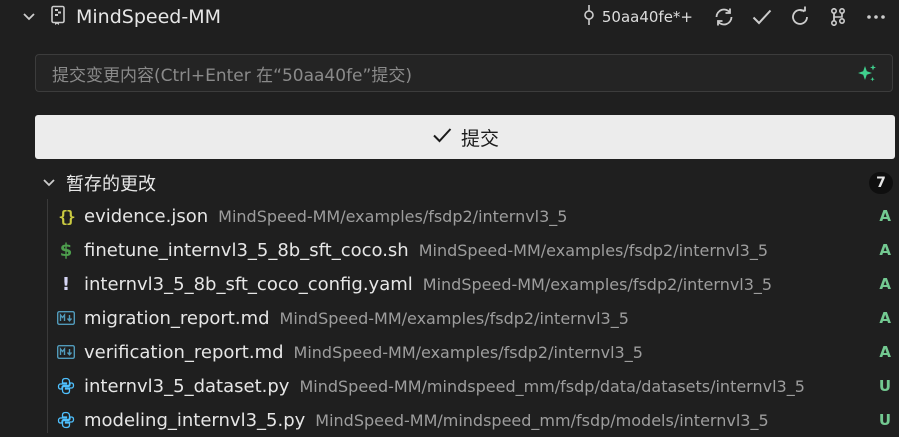  I want to click on refresh-button, so click(800, 17).